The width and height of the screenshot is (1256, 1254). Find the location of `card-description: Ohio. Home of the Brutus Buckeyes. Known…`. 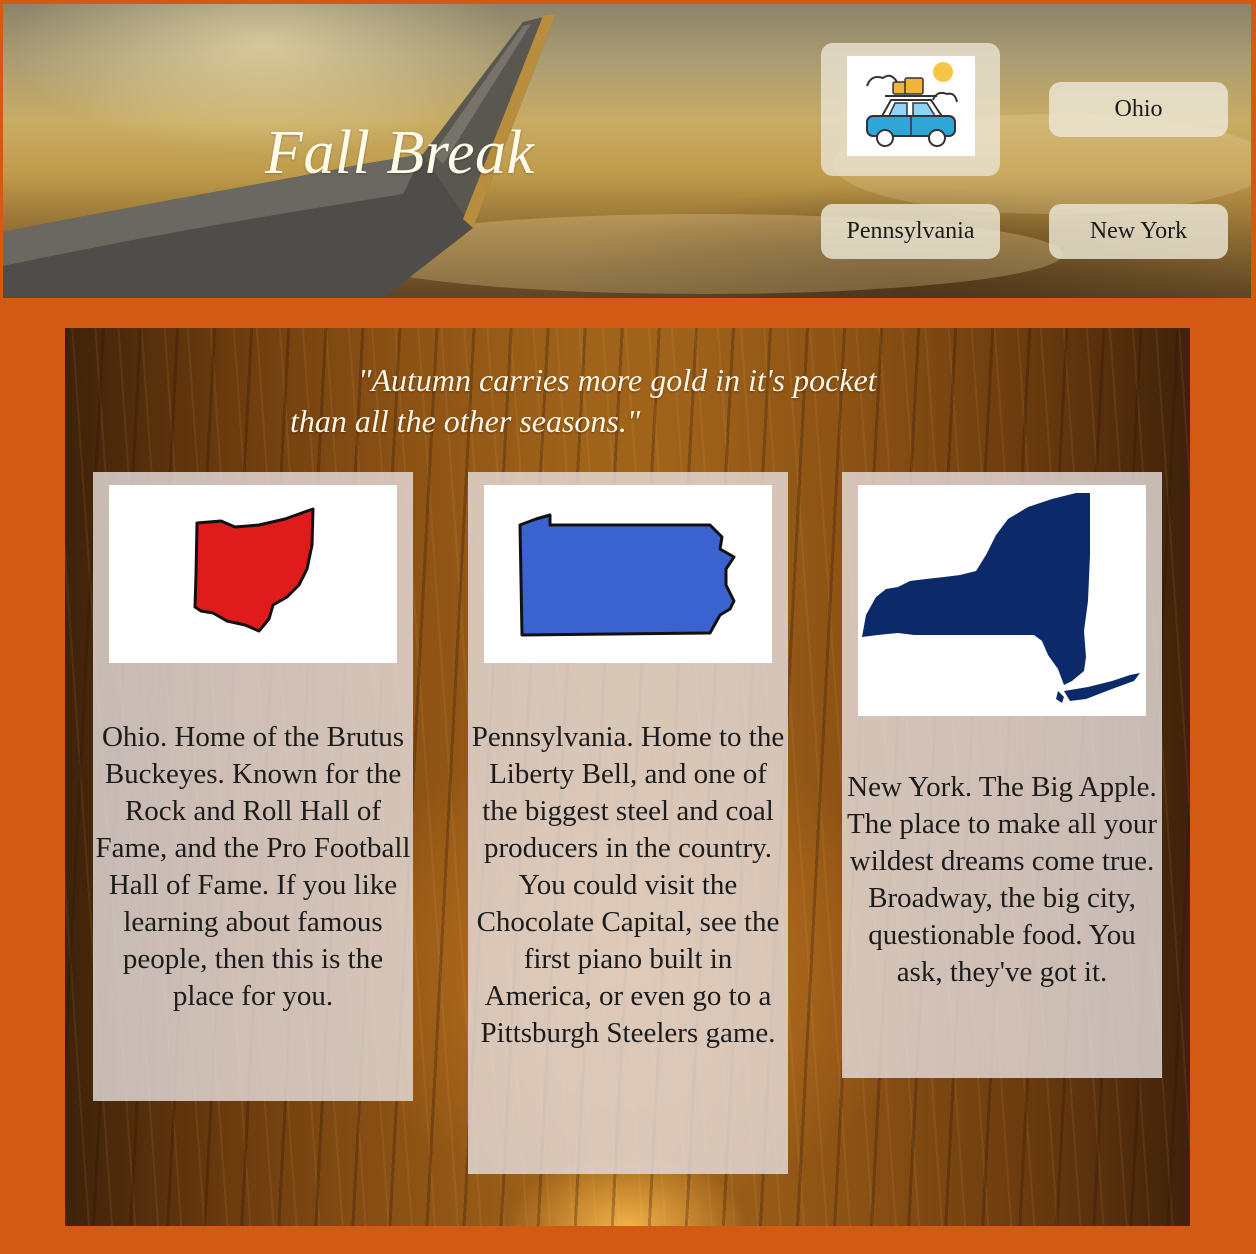

card-description: Ohio. Home of the Brutus Buckeyes. Known… is located at coordinates (253, 866).